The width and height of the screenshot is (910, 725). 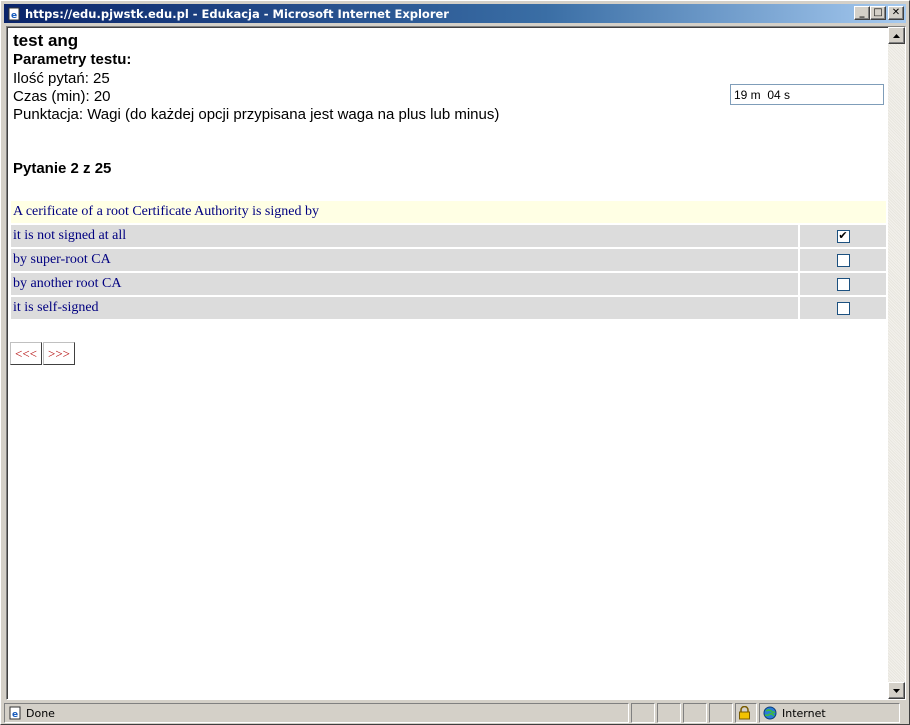 I want to click on ie-page-icon: e, so click(x=14, y=14).